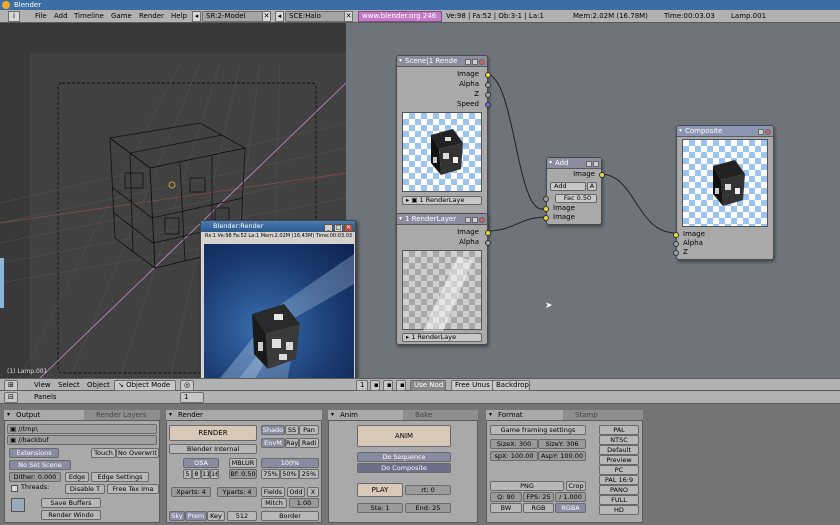 This screenshot has width=840, height=525. What do you see at coordinates (546, 209) in the screenshot?
I see `input-image1-socket` at bounding box center [546, 209].